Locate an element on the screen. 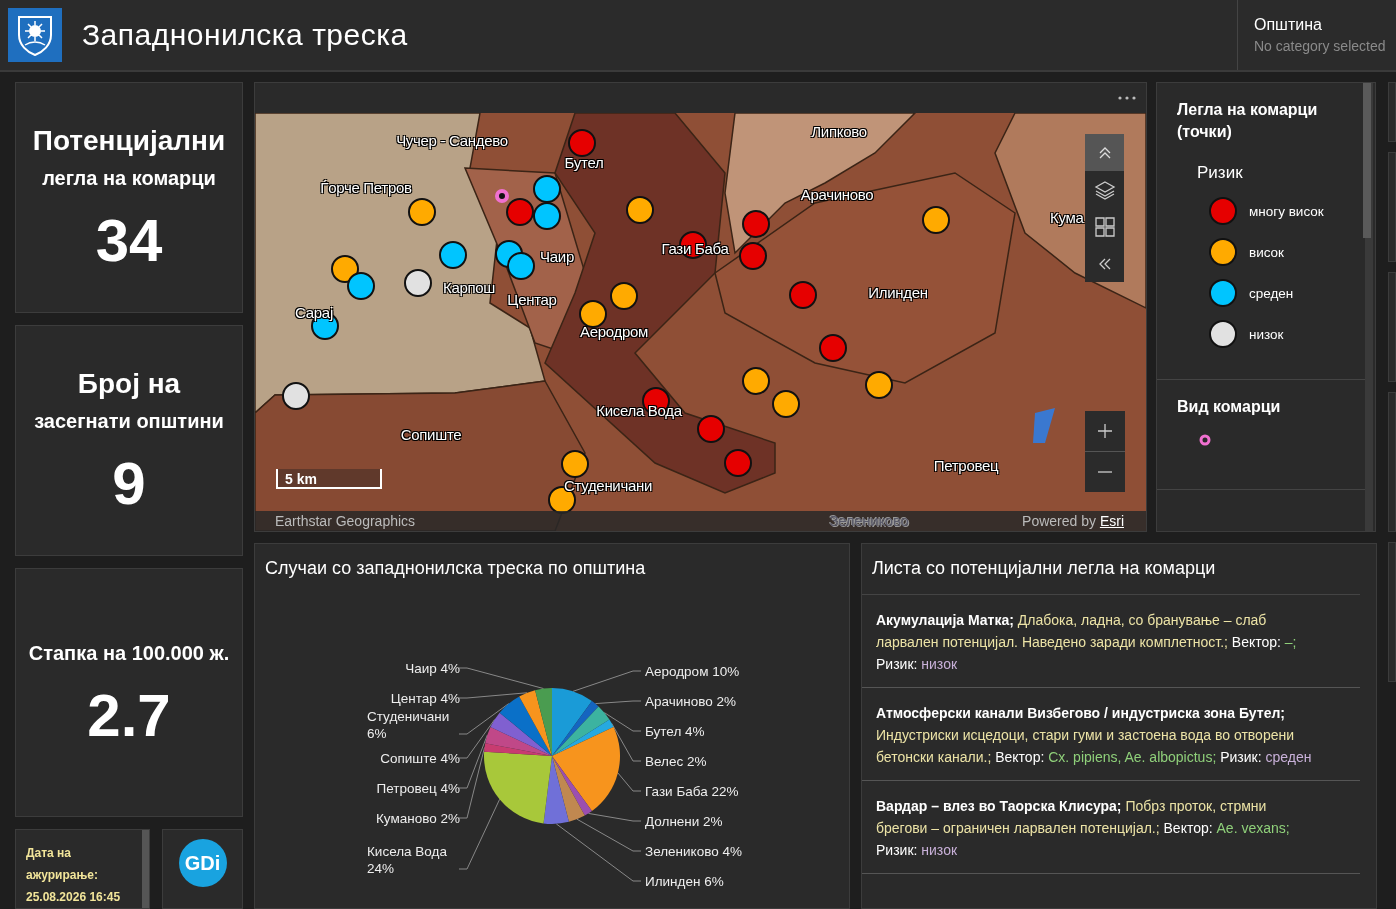 The image size is (1396, 909). layers-icon is located at coordinates (1104, 189).